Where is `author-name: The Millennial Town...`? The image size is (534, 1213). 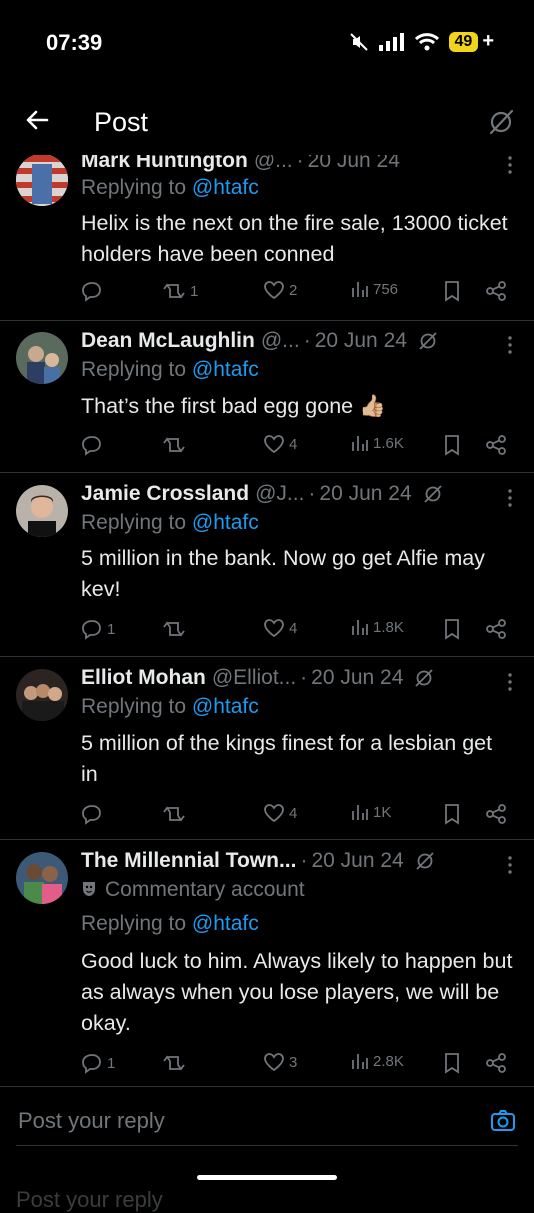 author-name: The Millennial Town... is located at coordinates (188, 861).